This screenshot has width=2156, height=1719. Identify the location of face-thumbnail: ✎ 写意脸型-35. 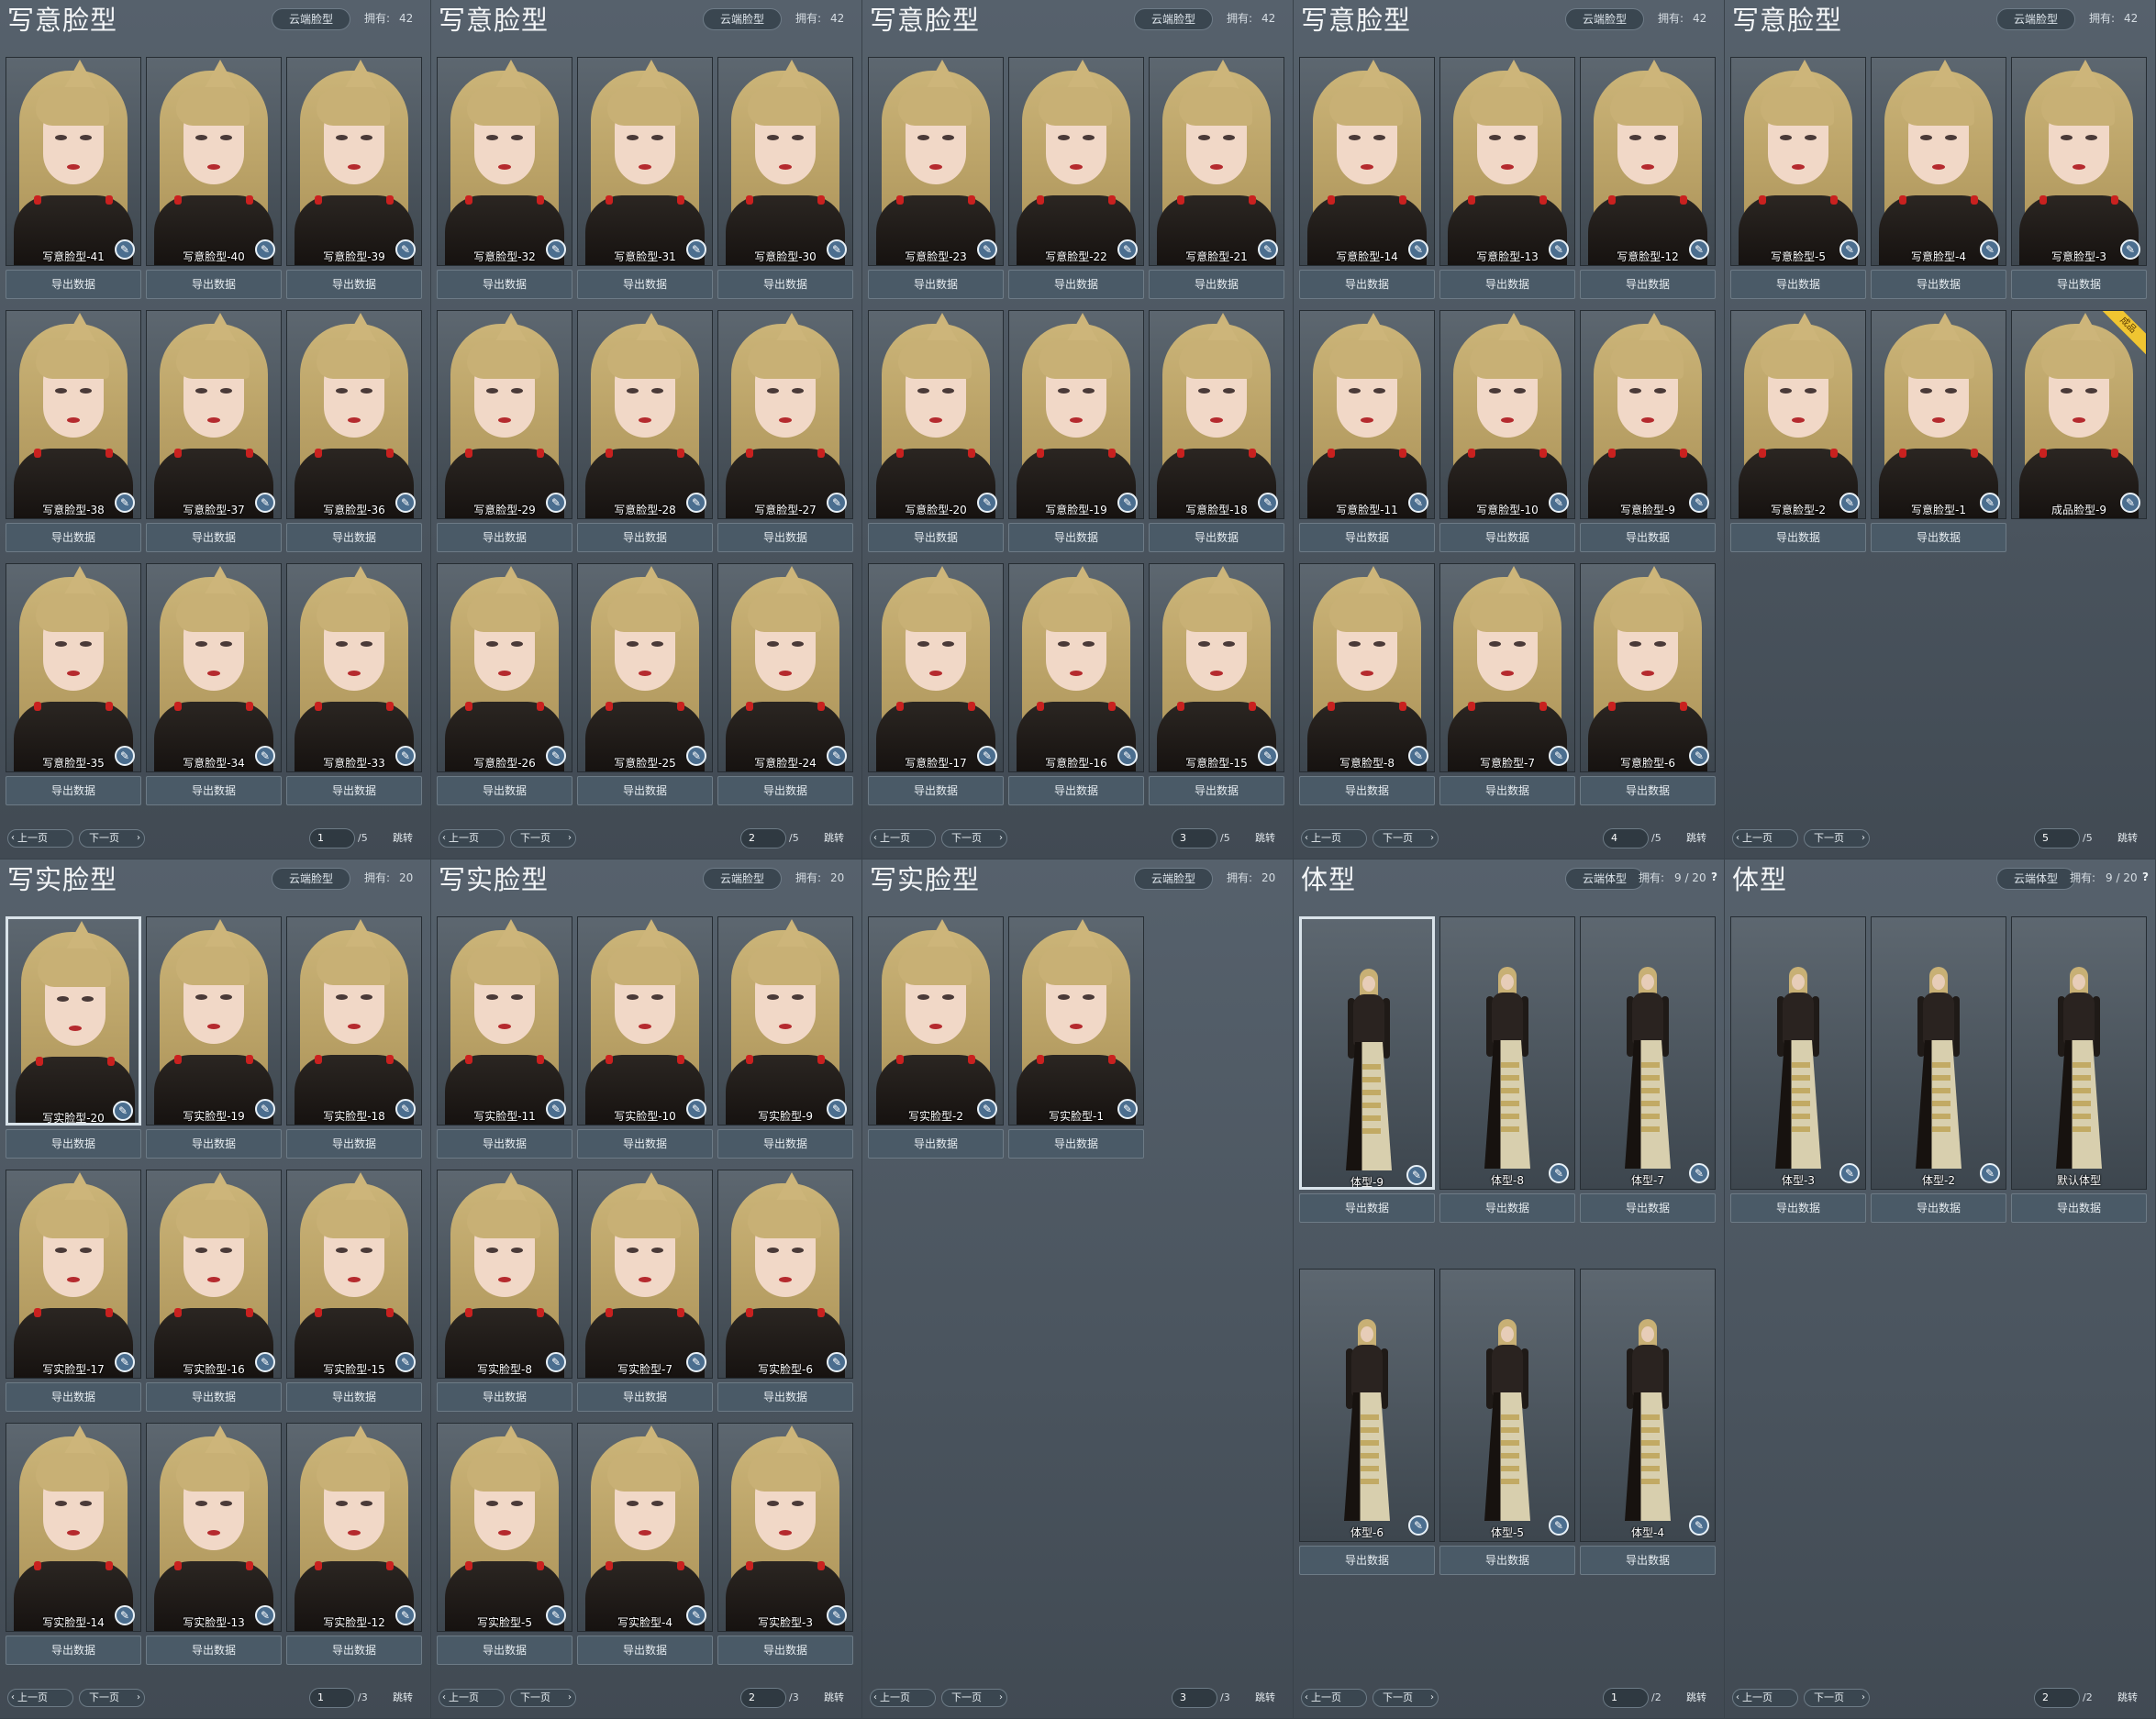
(74, 667).